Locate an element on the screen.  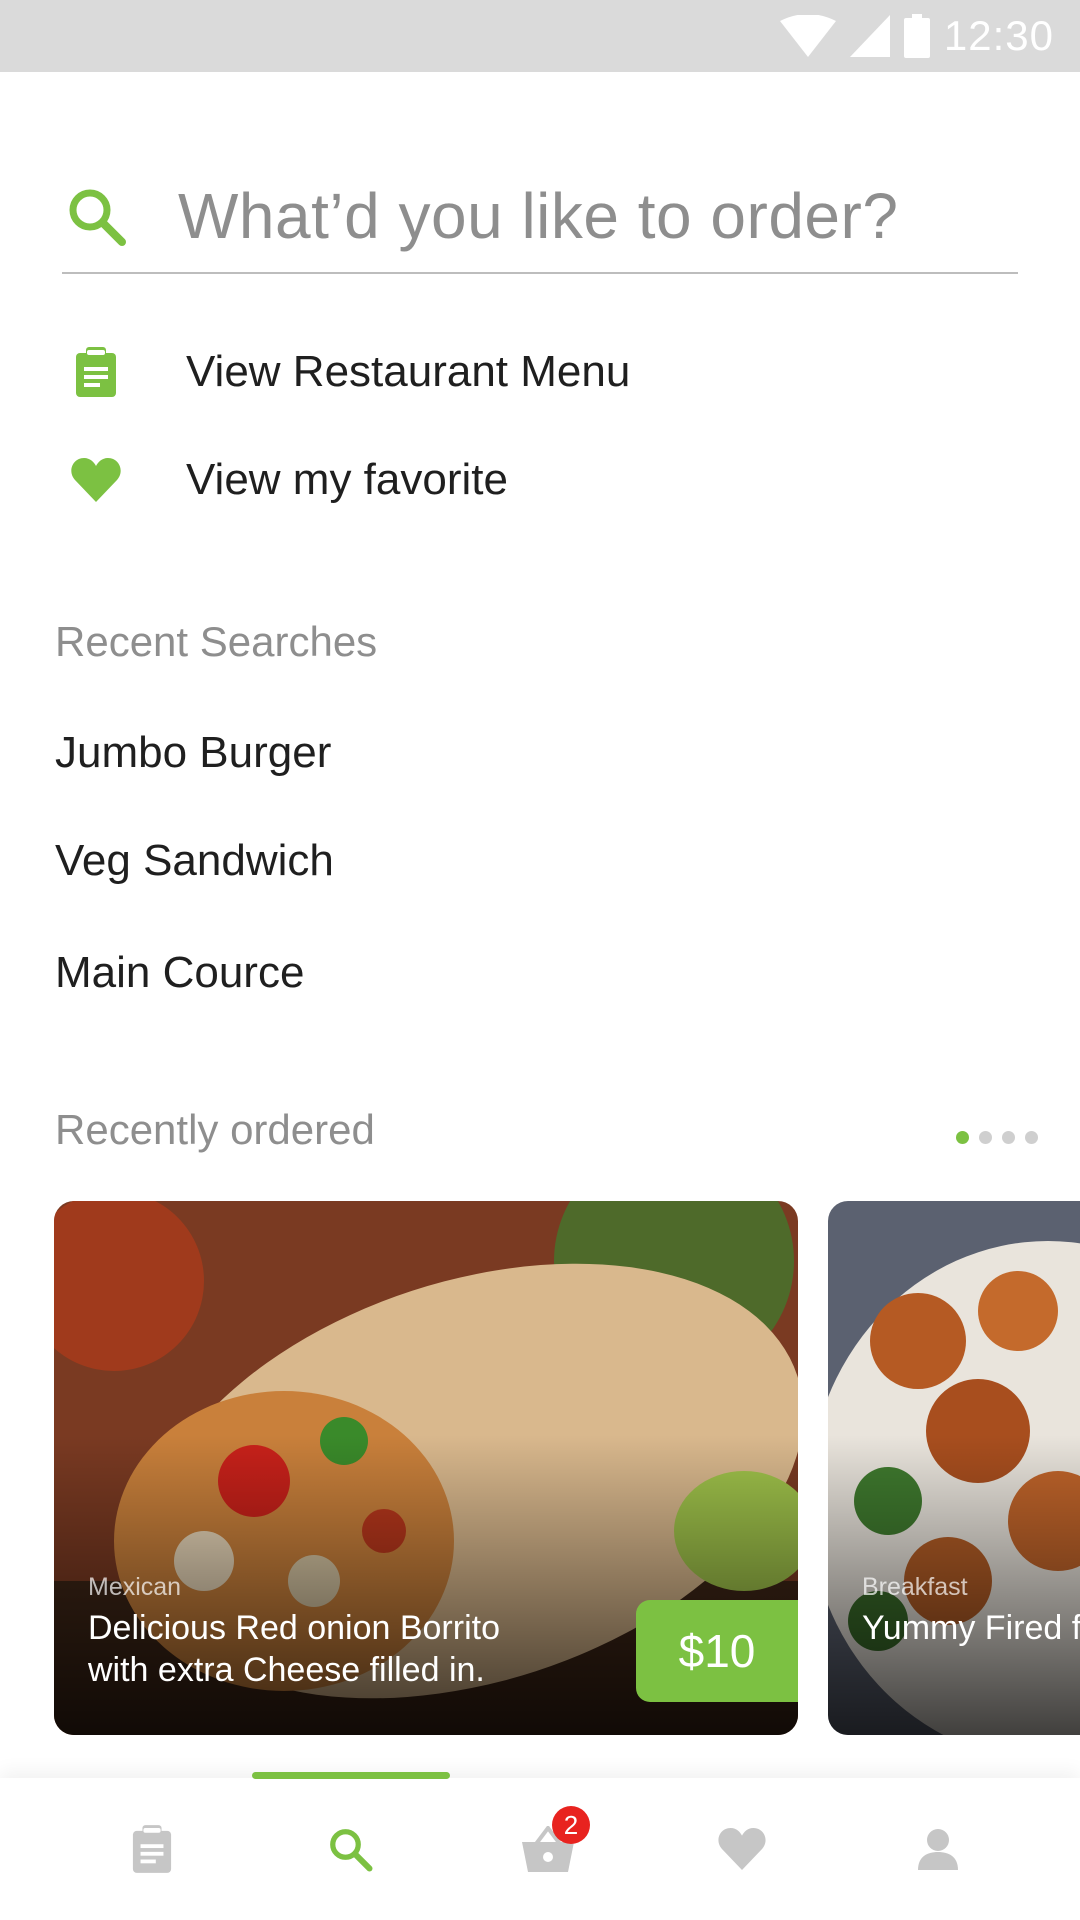
bottom-nav: 2 is located at coordinates (540, 1846).